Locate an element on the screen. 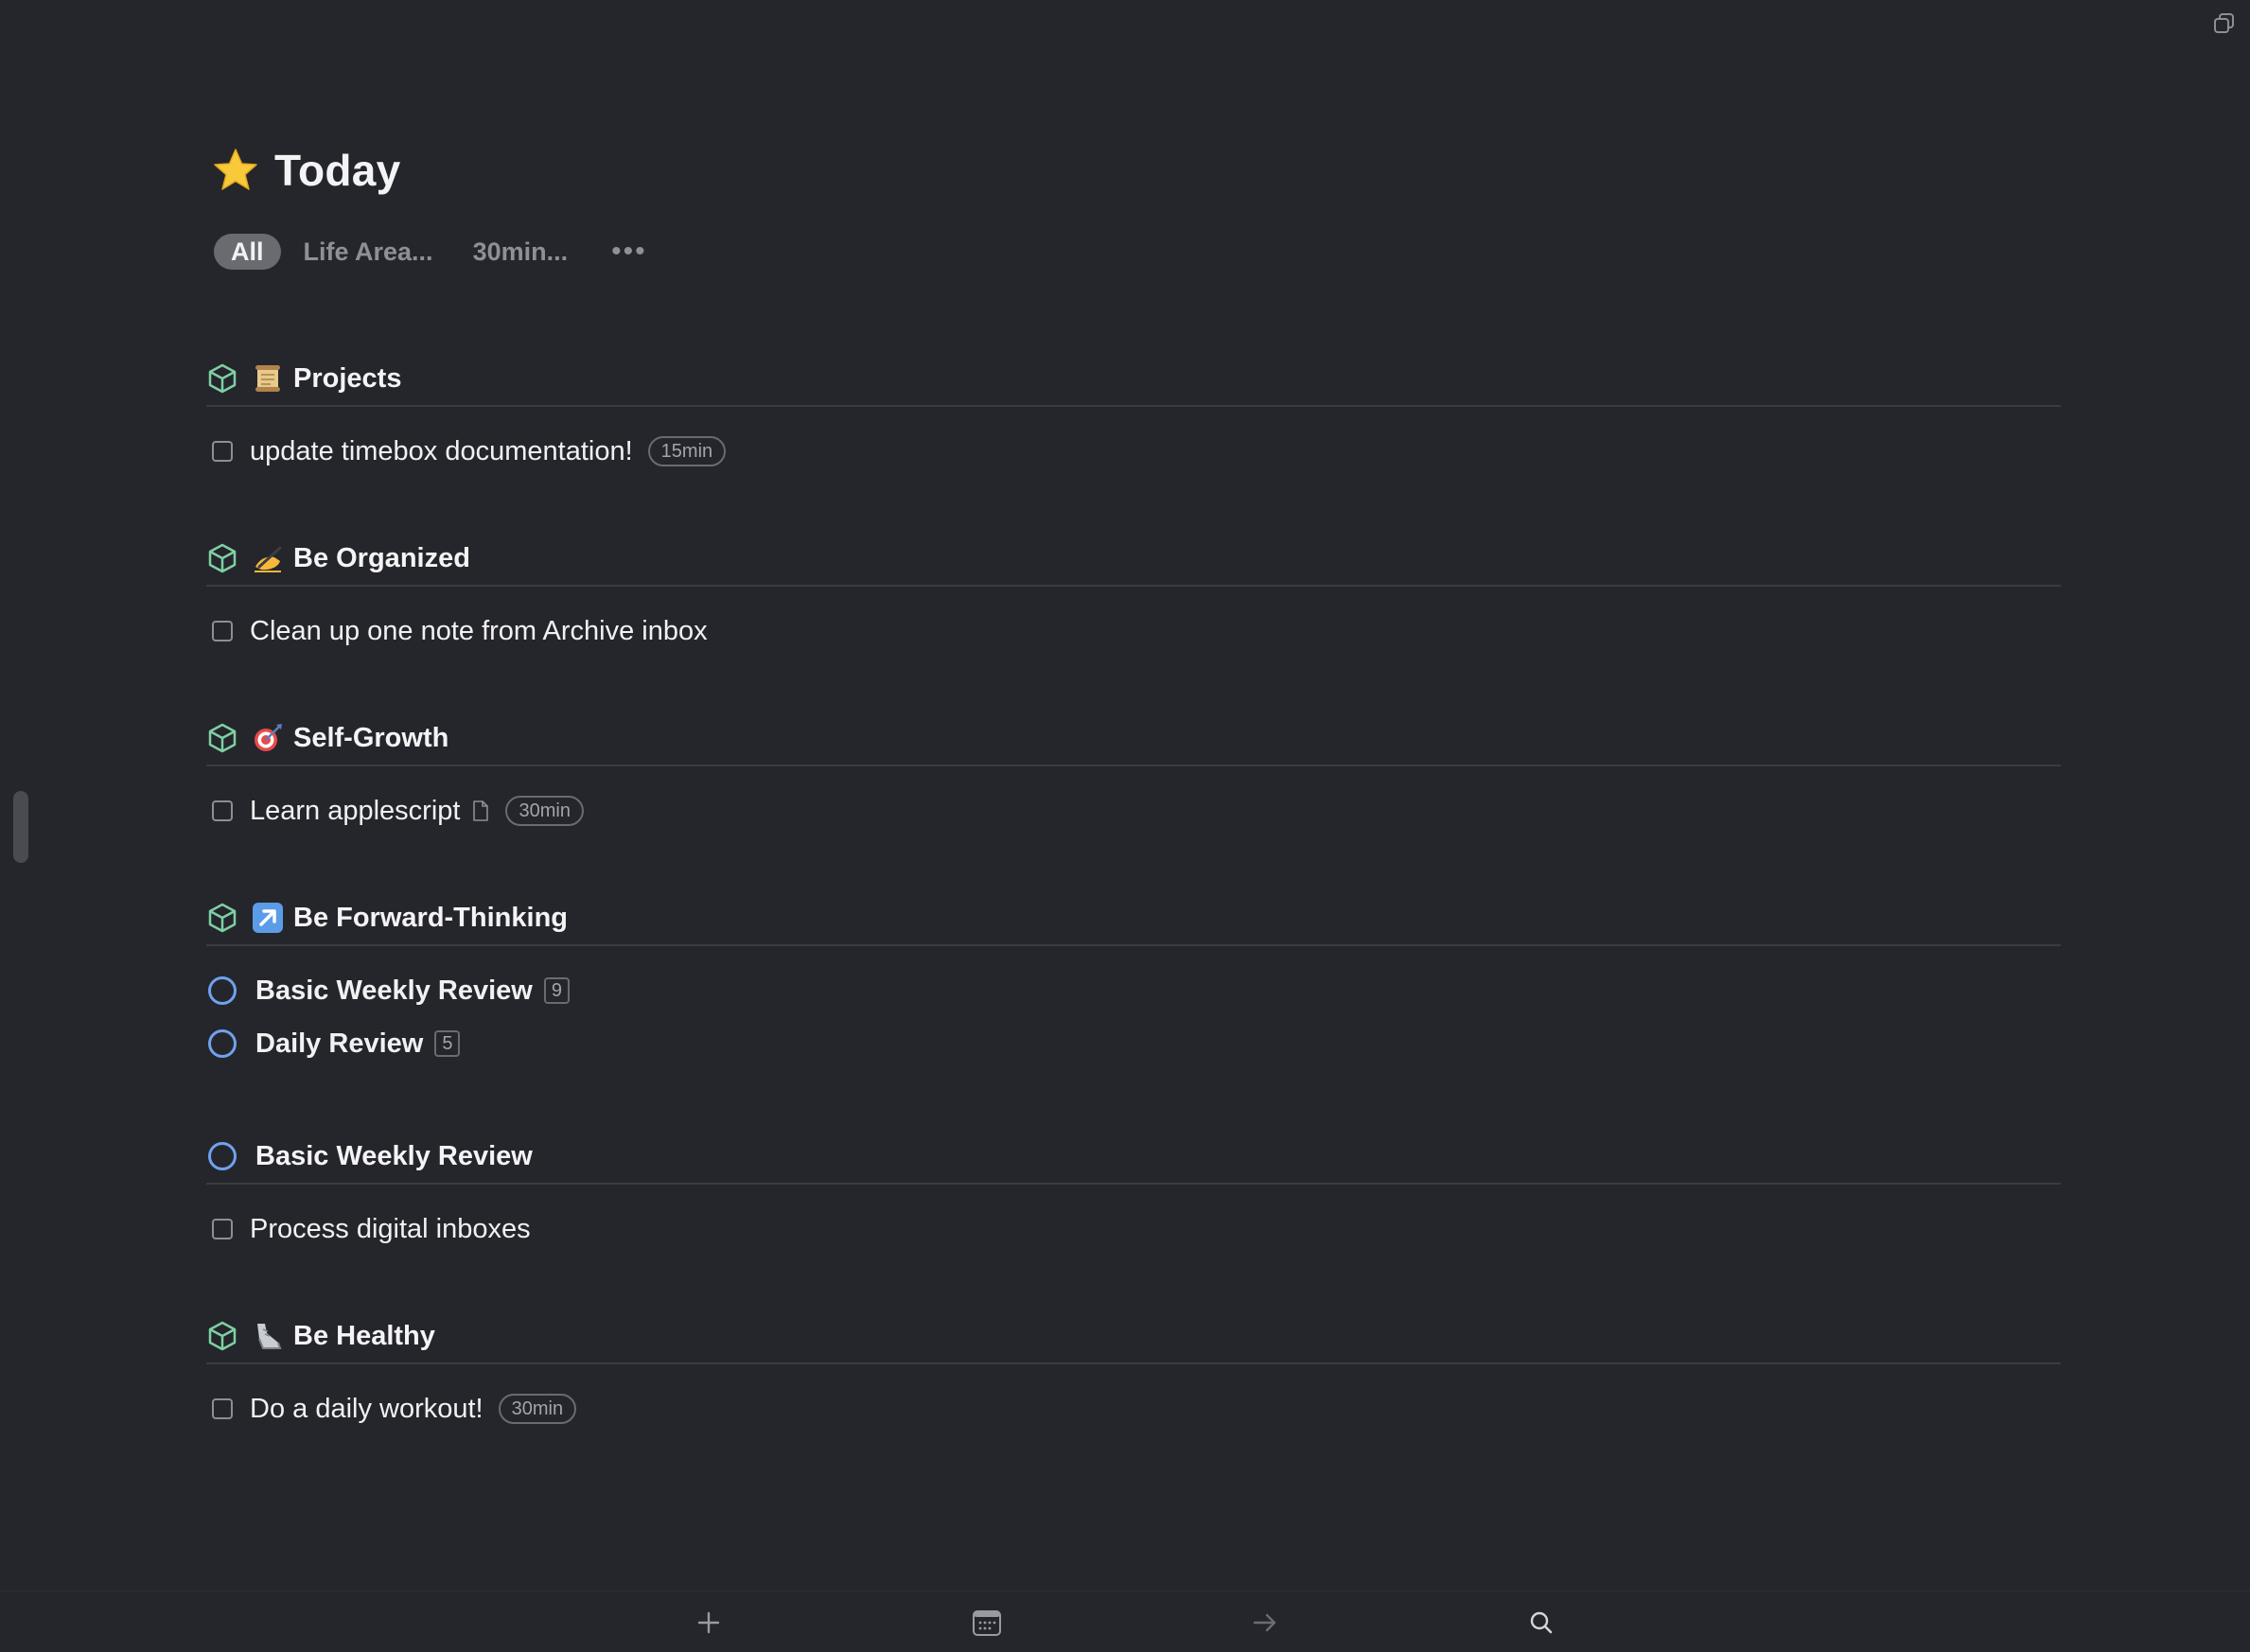  writing-hand-icon is located at coordinates (269, 559).